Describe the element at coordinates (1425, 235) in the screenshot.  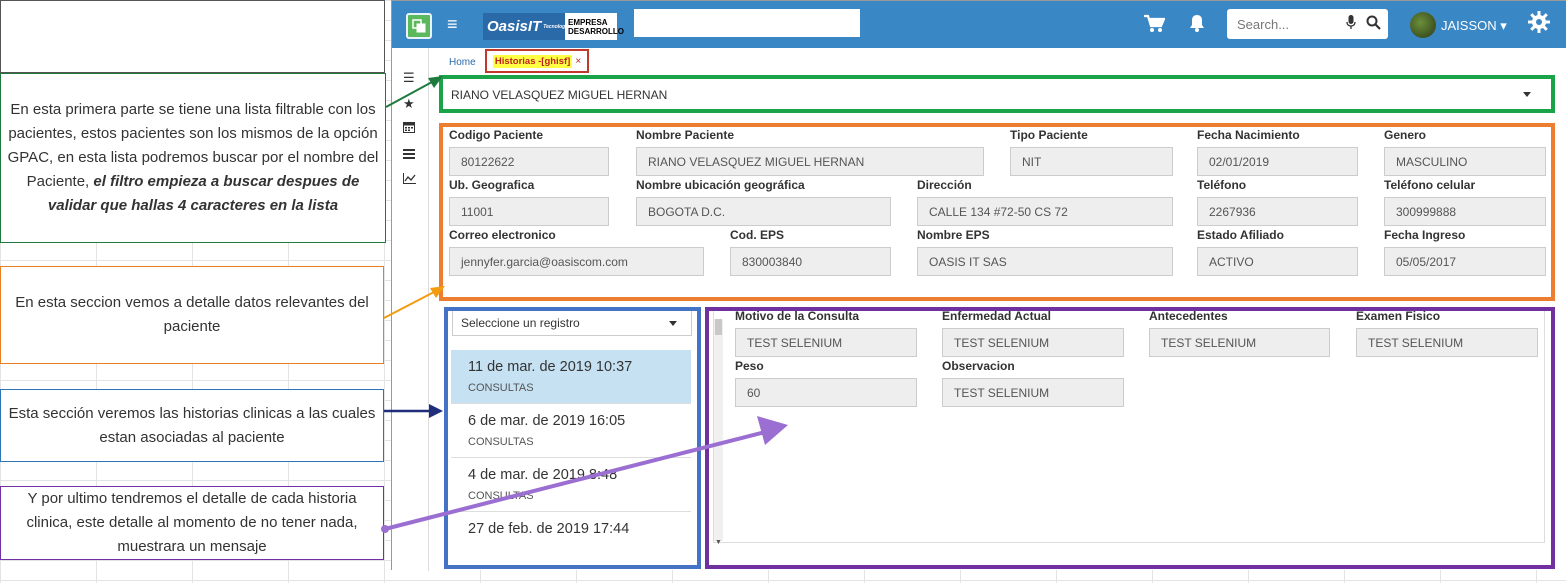
I see `label-fecha-ingreso: Fecha Ingreso` at that location.